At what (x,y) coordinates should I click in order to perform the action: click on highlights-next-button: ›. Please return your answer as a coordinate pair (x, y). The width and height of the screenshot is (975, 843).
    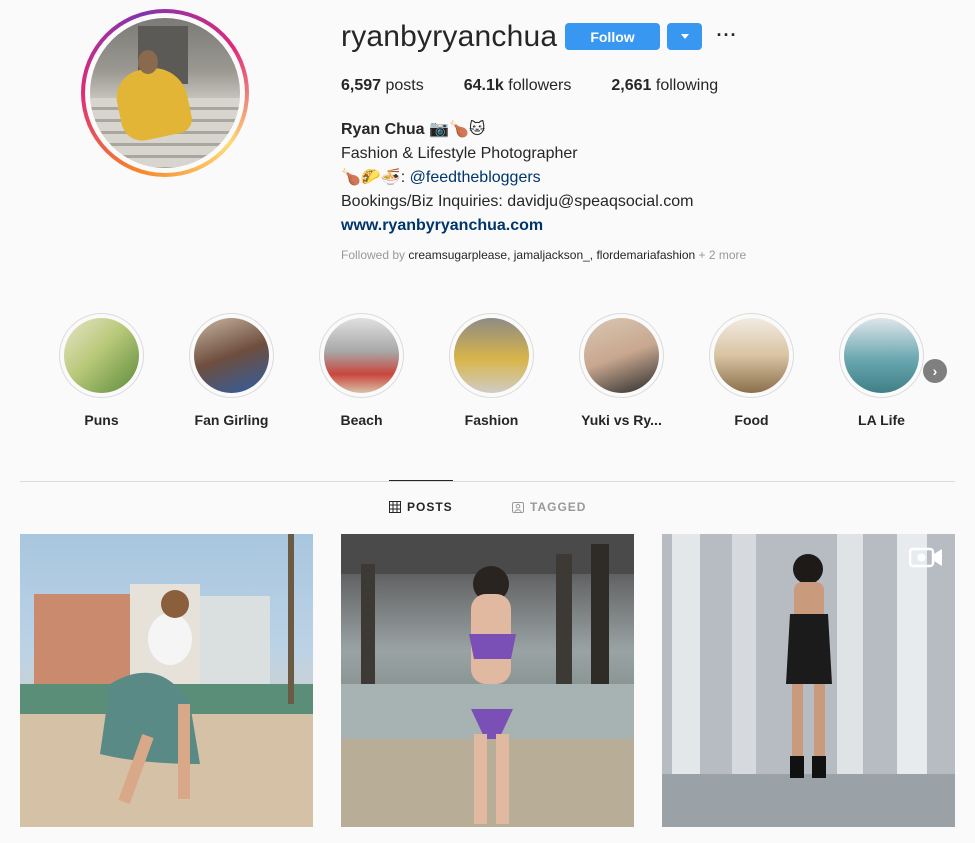
    Looking at the image, I should click on (935, 371).